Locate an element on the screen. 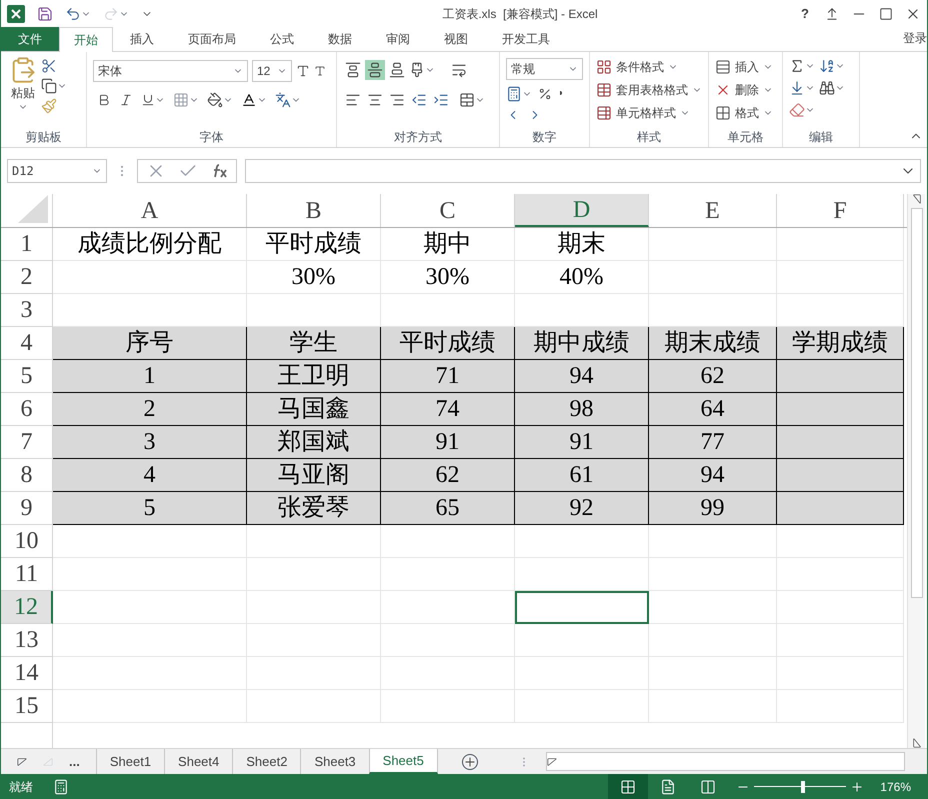 This screenshot has width=928, height=799. sign-in-link: 登录 is located at coordinates (915, 40).